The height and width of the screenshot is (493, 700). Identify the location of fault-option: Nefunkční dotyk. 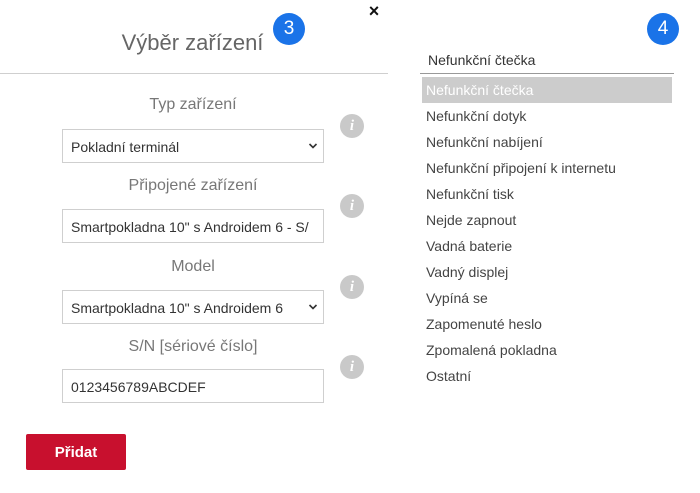
(547, 116).